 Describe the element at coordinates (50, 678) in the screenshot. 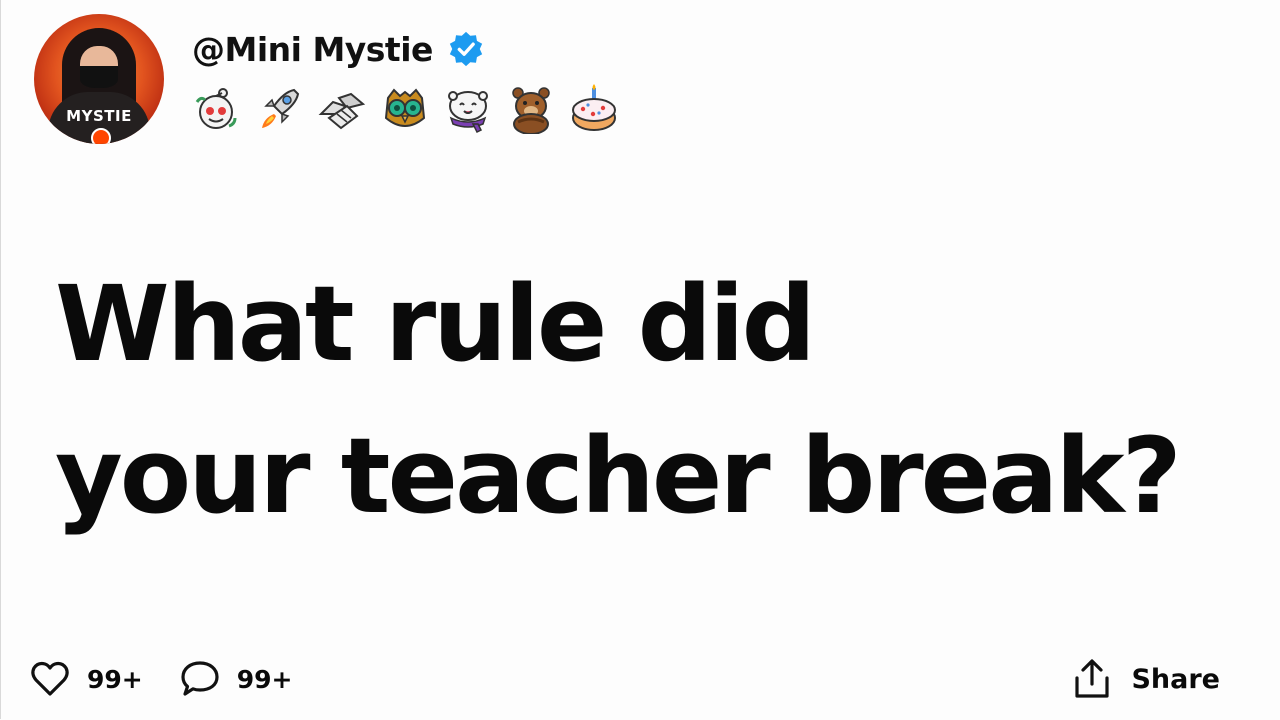

I see `heart-icon` at that location.